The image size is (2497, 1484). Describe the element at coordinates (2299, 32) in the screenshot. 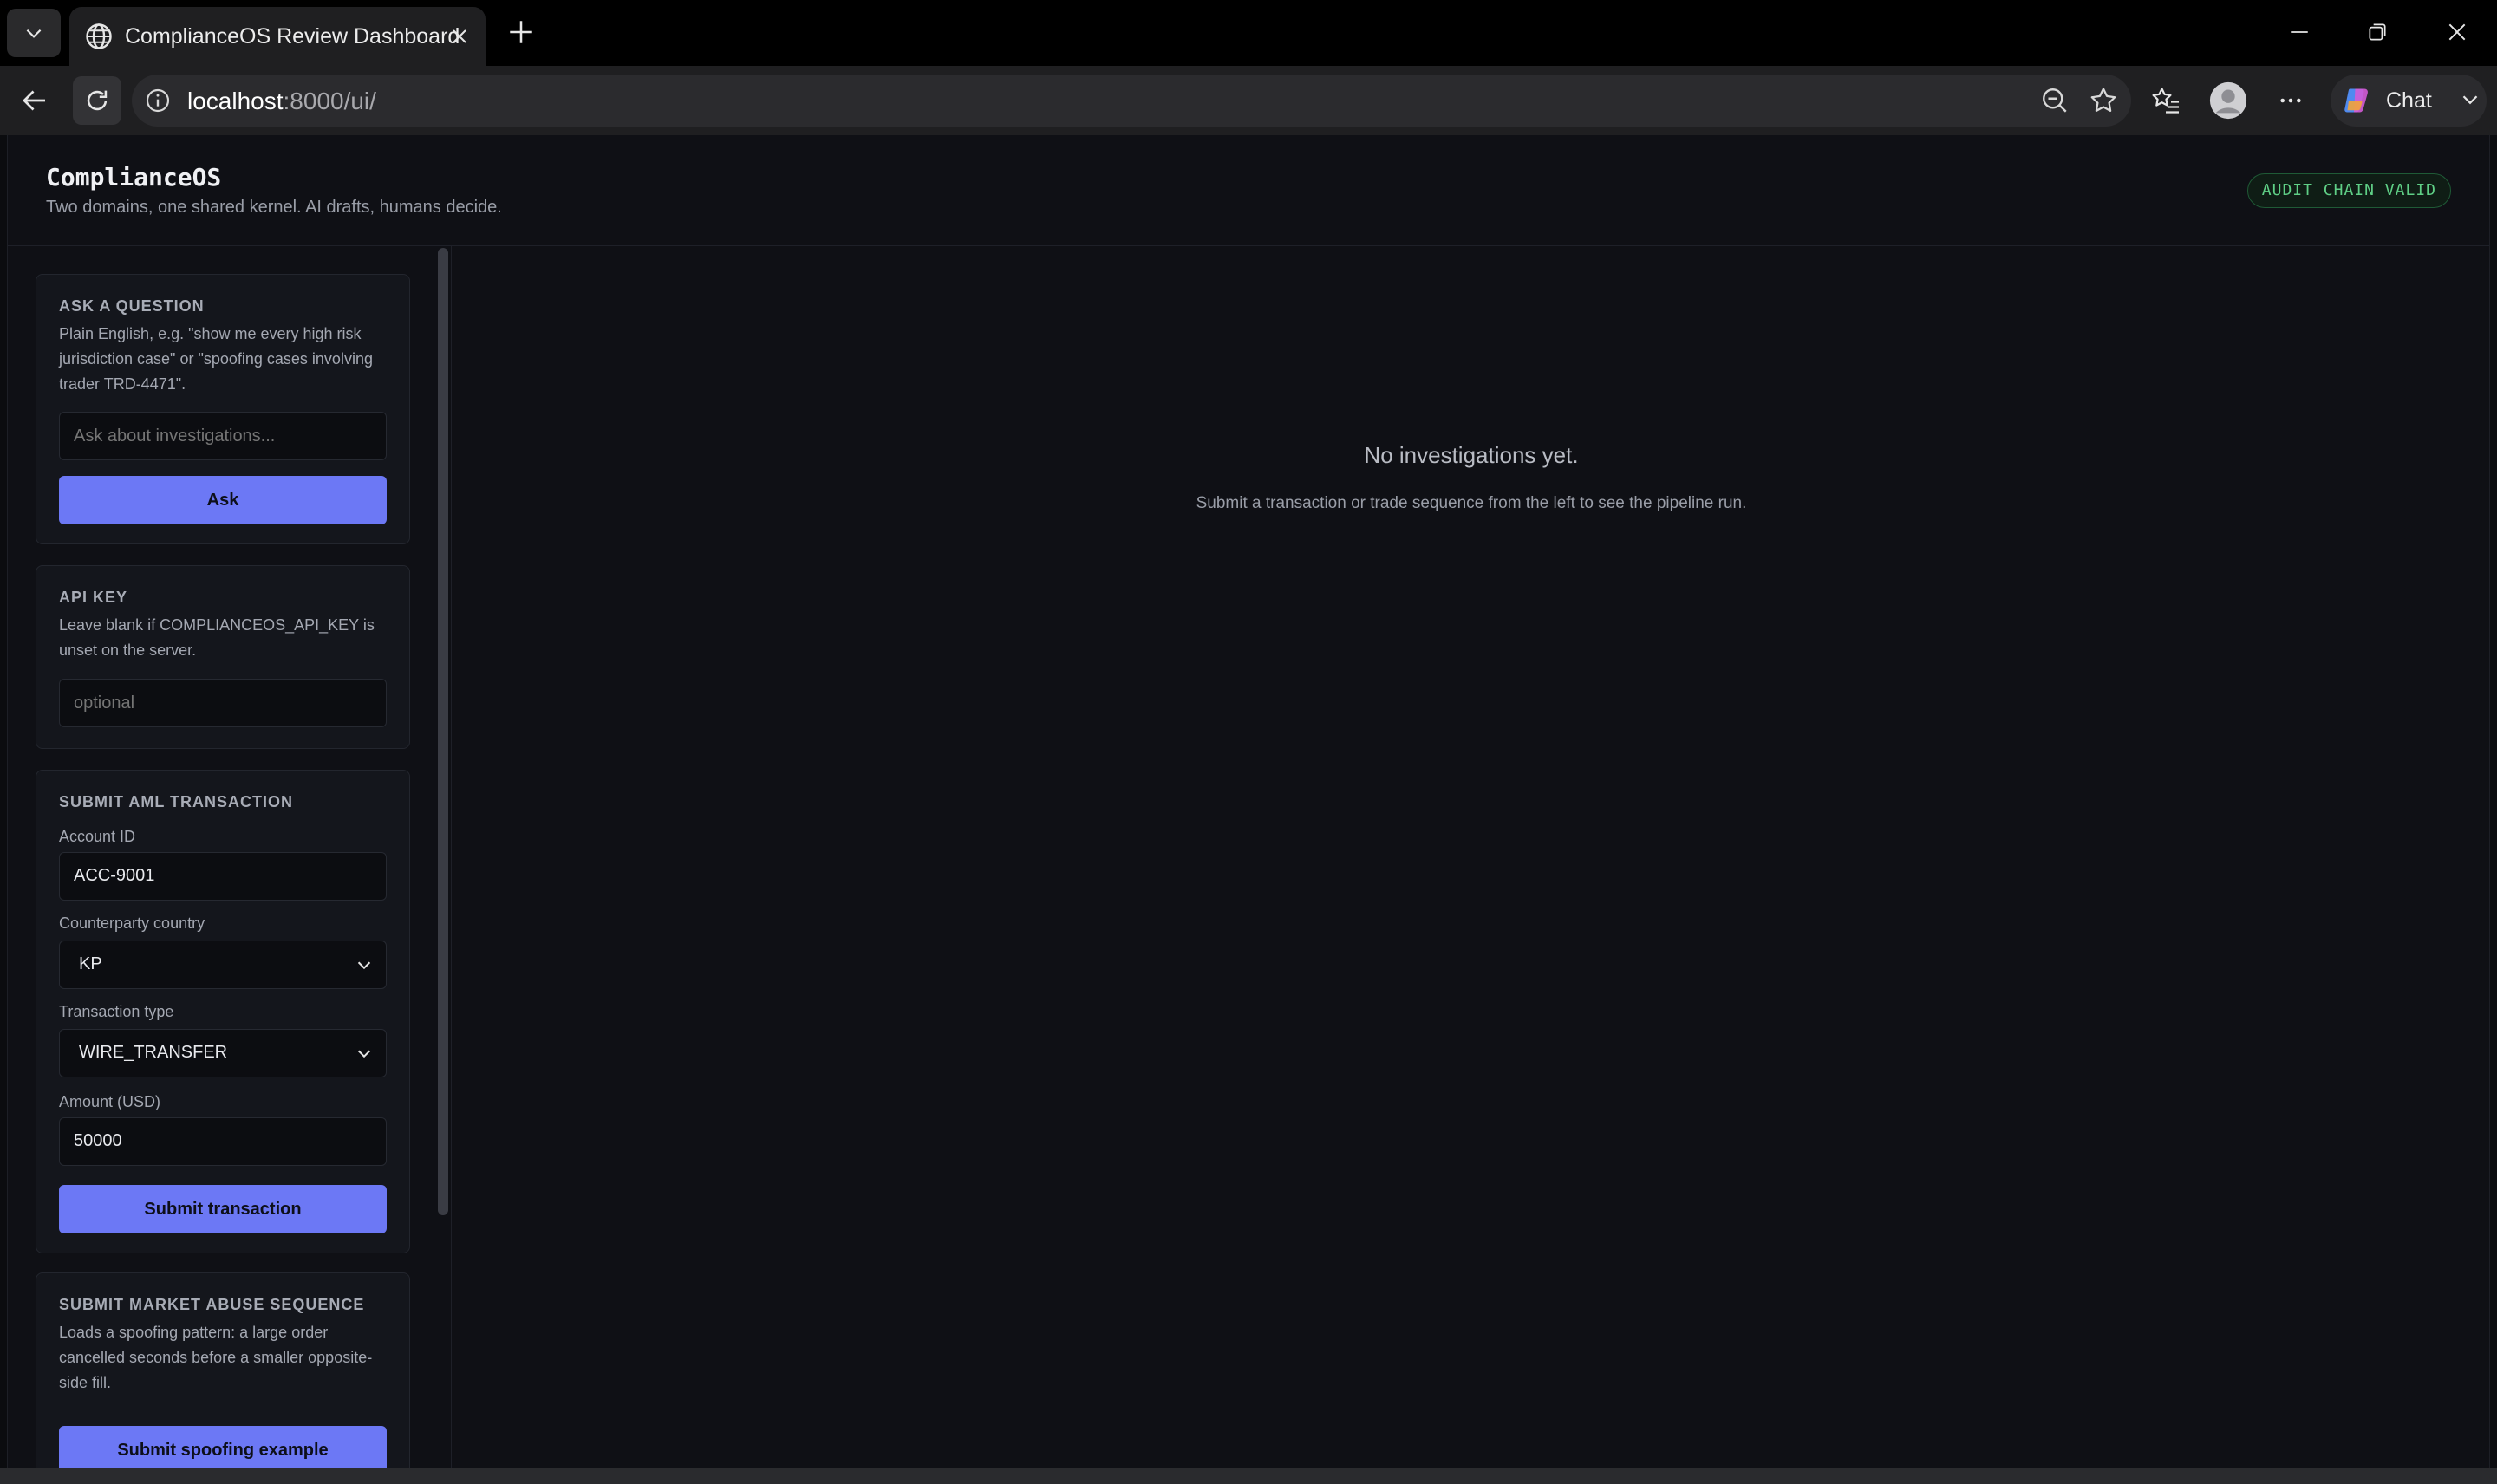

I see `minimize-icon` at that location.